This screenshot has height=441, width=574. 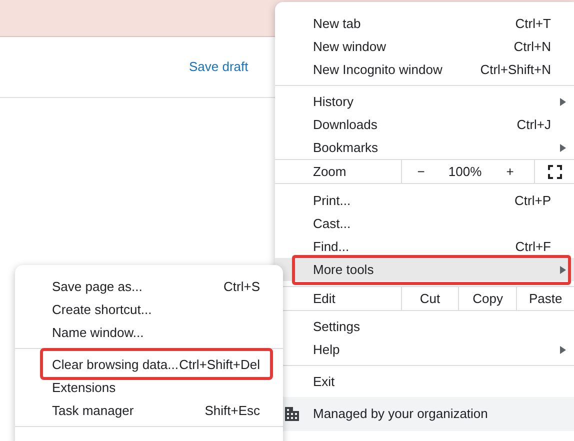 I want to click on edit-button: Copy, so click(x=487, y=298).